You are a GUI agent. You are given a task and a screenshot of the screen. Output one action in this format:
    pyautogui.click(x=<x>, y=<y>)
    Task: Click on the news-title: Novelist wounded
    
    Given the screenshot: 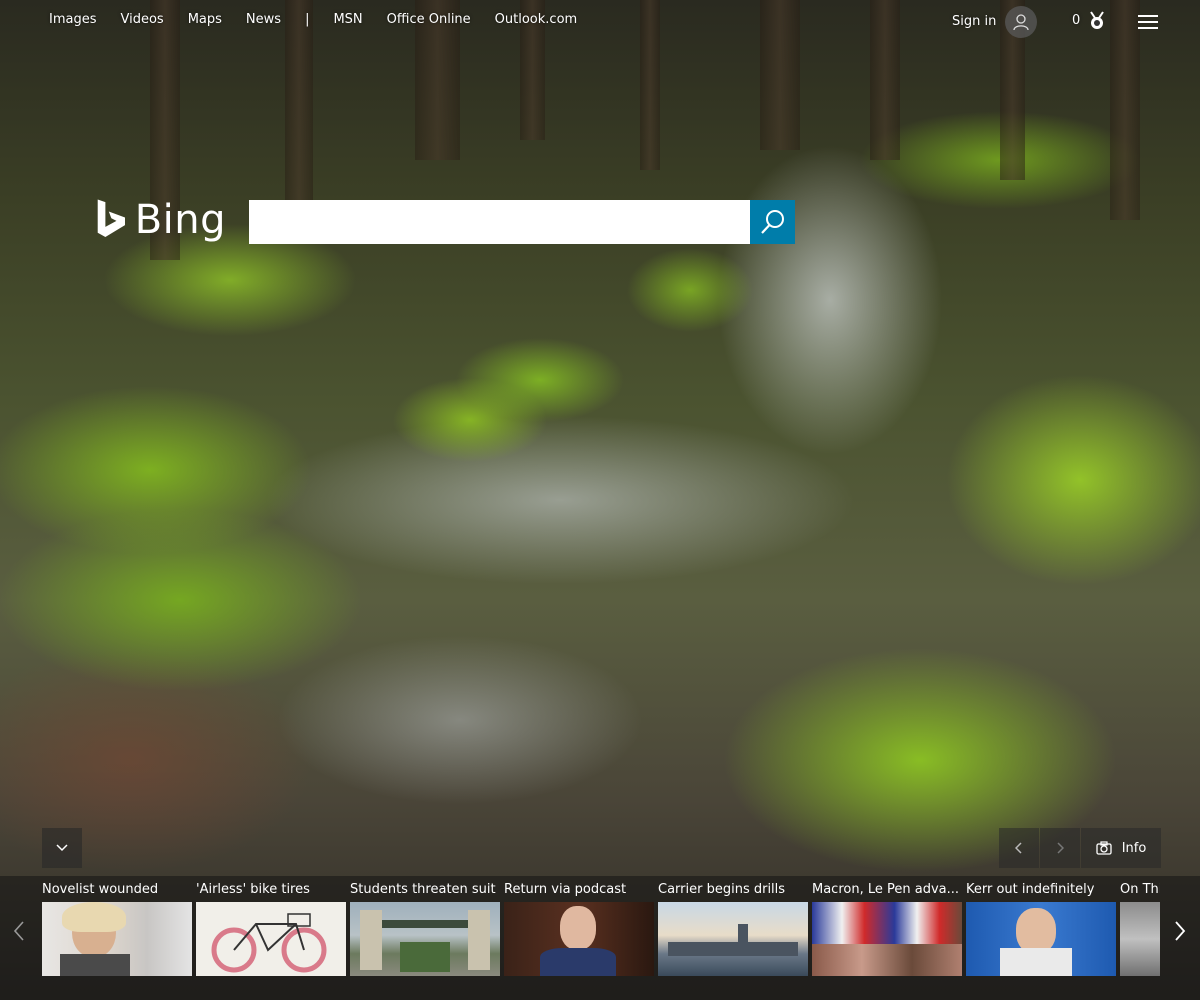 What is the action you would take?
    pyautogui.click(x=100, y=889)
    